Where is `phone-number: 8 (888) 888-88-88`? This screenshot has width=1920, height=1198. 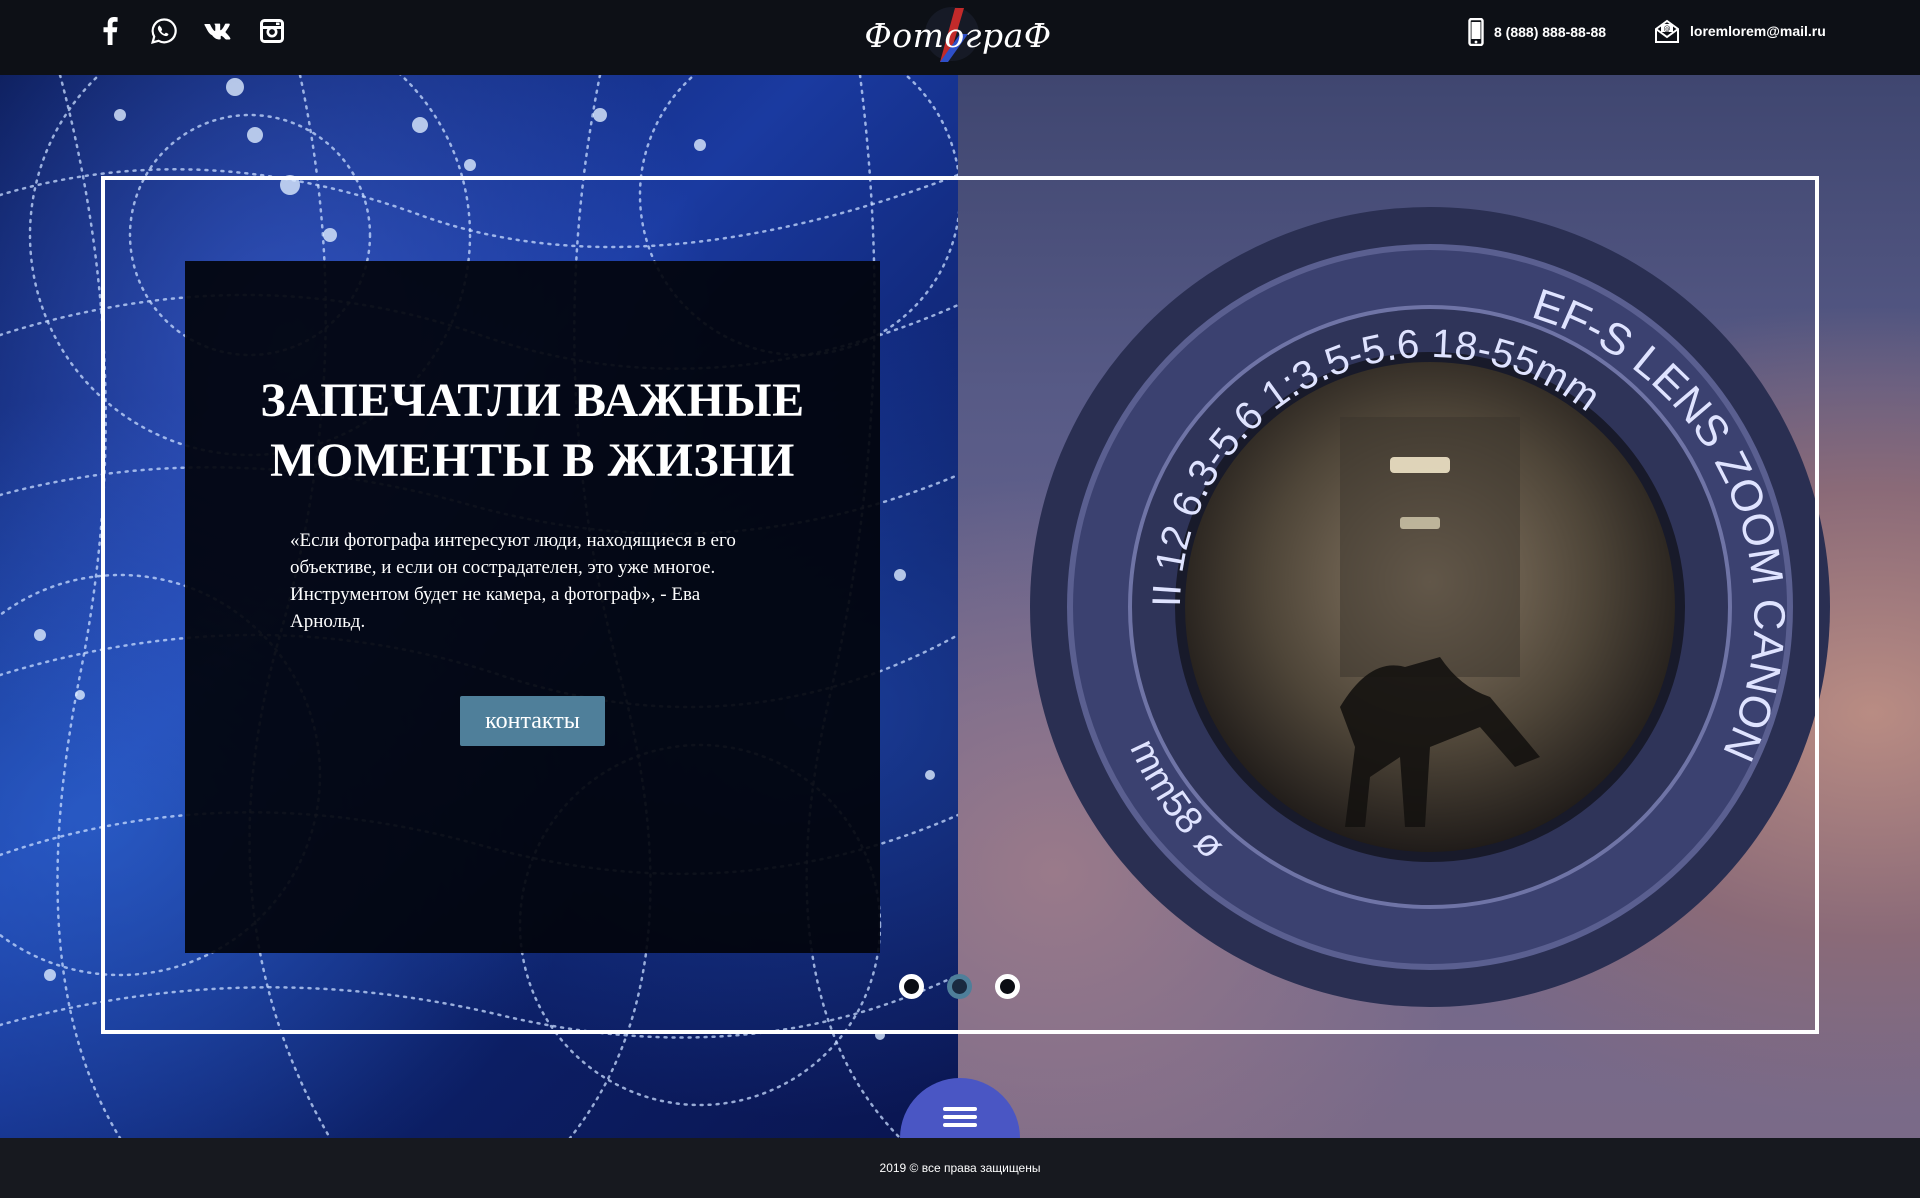
phone-number: 8 (888) 888-88-88 is located at coordinates (1550, 32).